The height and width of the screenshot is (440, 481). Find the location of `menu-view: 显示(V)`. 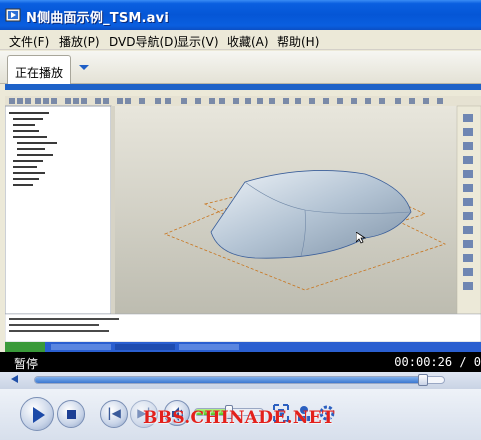

menu-view: 显示(V) is located at coordinates (198, 41).